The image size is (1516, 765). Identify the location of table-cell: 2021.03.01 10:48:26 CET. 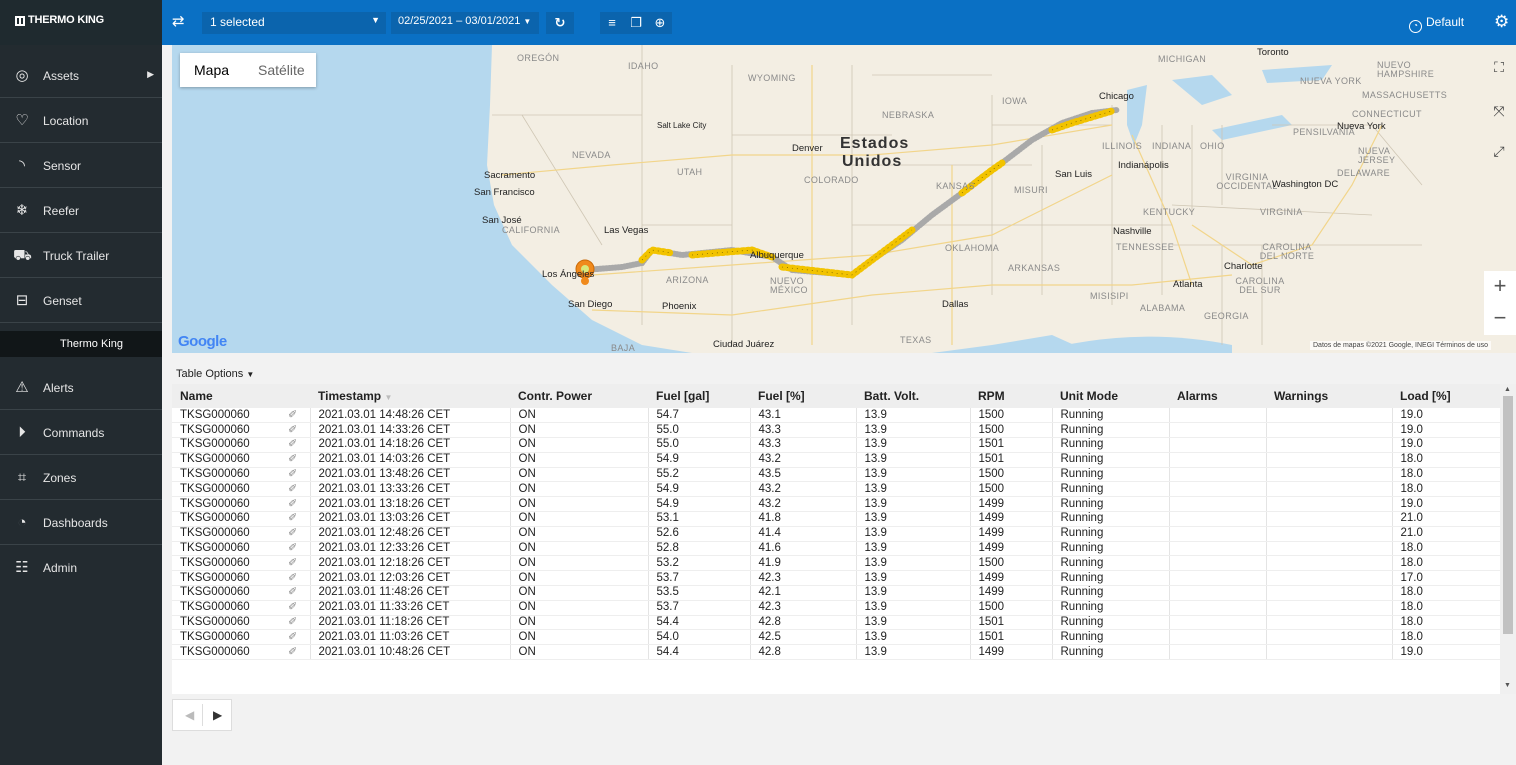
(410, 652).